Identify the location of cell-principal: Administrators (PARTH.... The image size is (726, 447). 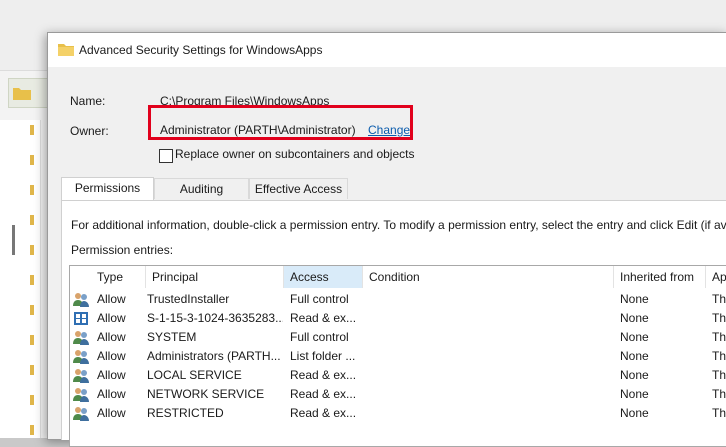
(214, 356).